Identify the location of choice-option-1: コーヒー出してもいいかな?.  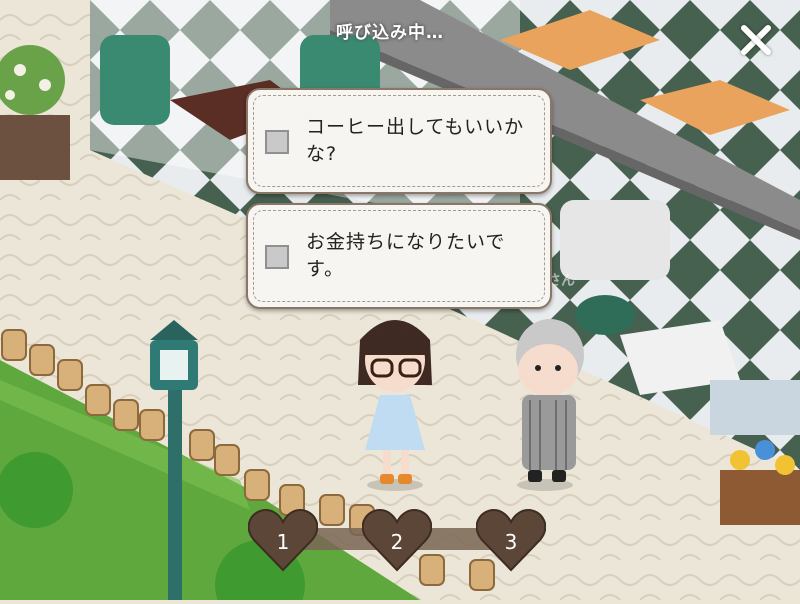
(399, 141).